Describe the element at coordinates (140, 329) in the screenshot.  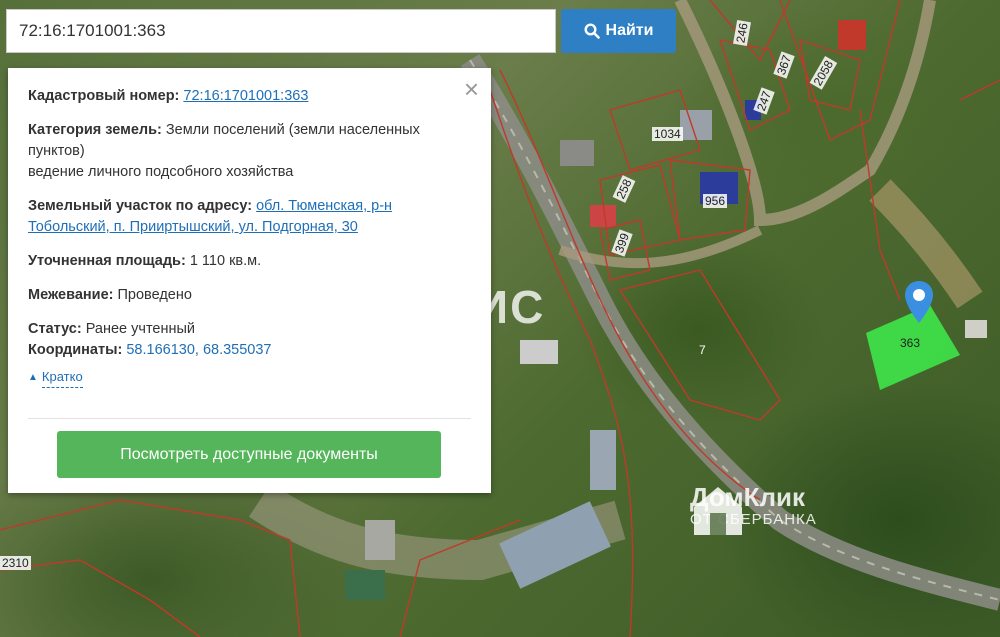
I see `status-value: Ранее учтенный` at that location.